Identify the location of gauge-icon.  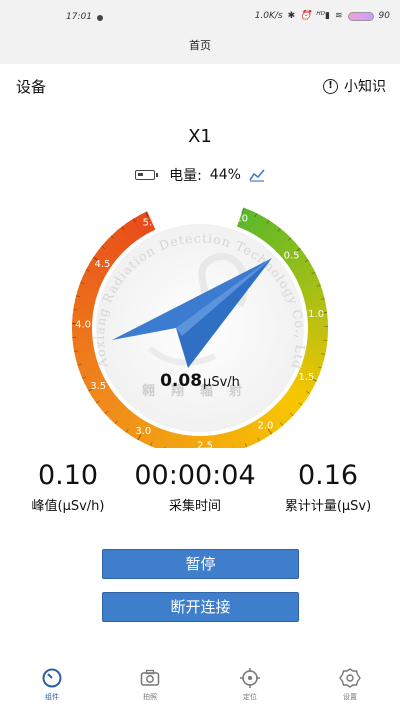
(52, 678).